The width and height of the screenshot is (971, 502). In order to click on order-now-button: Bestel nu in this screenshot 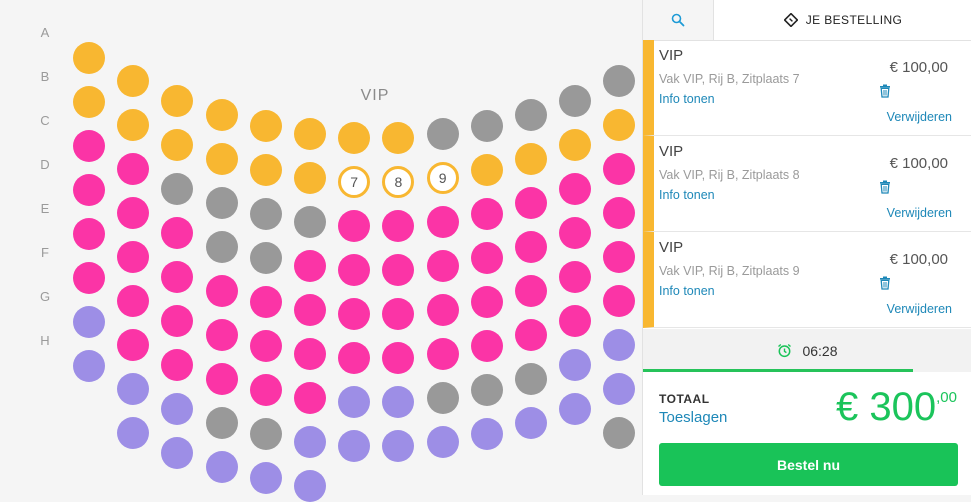, I will do `click(808, 464)`.